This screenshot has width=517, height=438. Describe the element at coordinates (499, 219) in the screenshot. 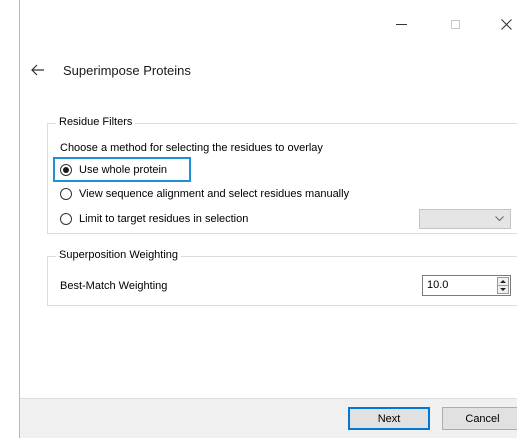

I see `chevron-down-icon` at that location.